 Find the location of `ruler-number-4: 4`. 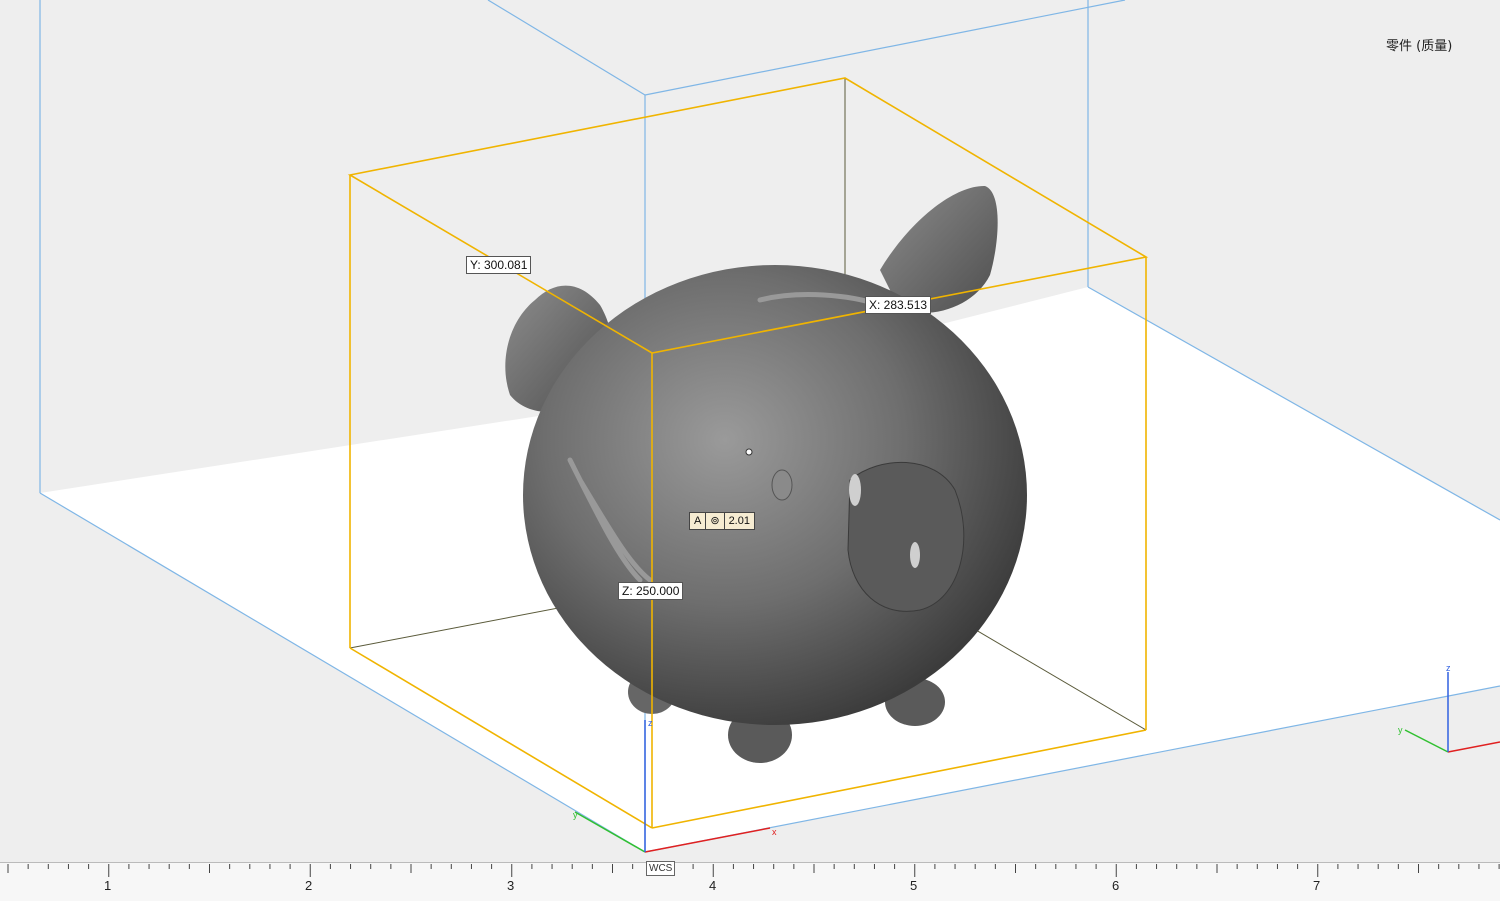

ruler-number-4: 4 is located at coordinates (713, 885).